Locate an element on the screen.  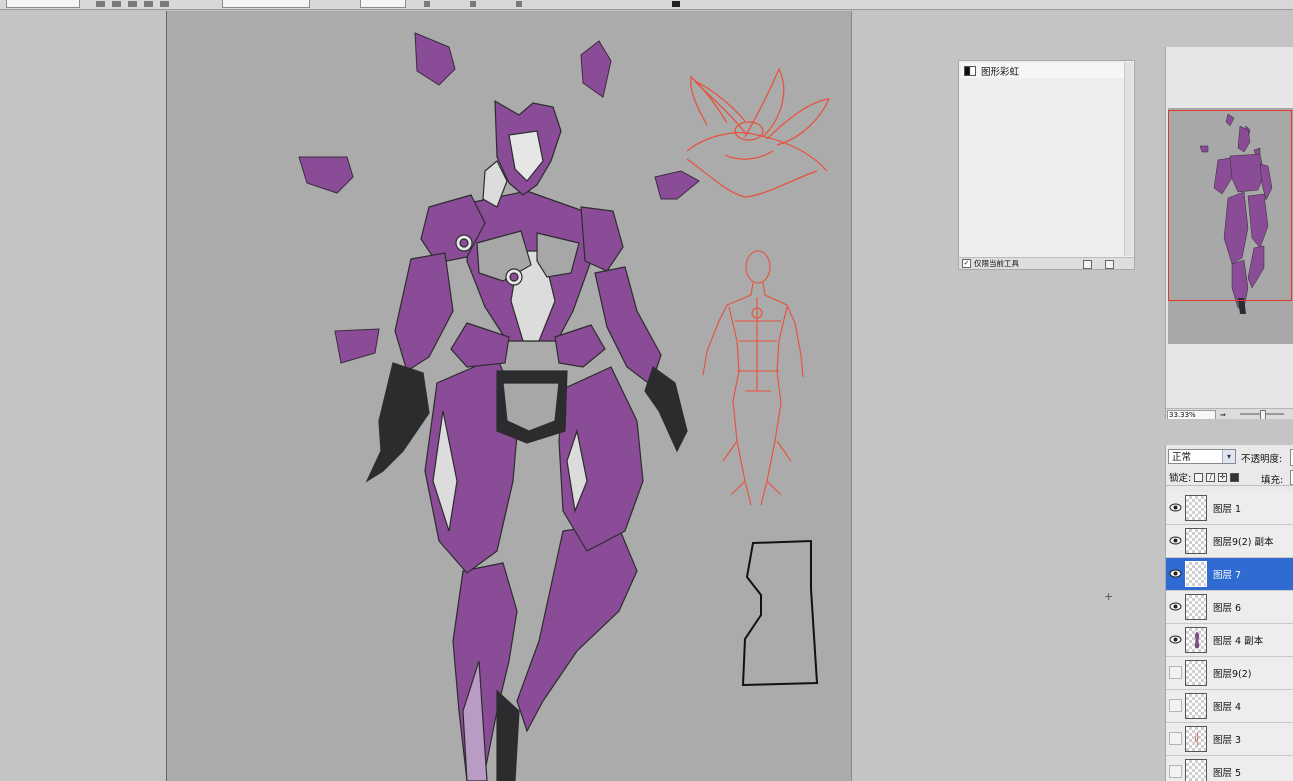
layer-row: 图层 1 is located at coordinates (1229, 508).